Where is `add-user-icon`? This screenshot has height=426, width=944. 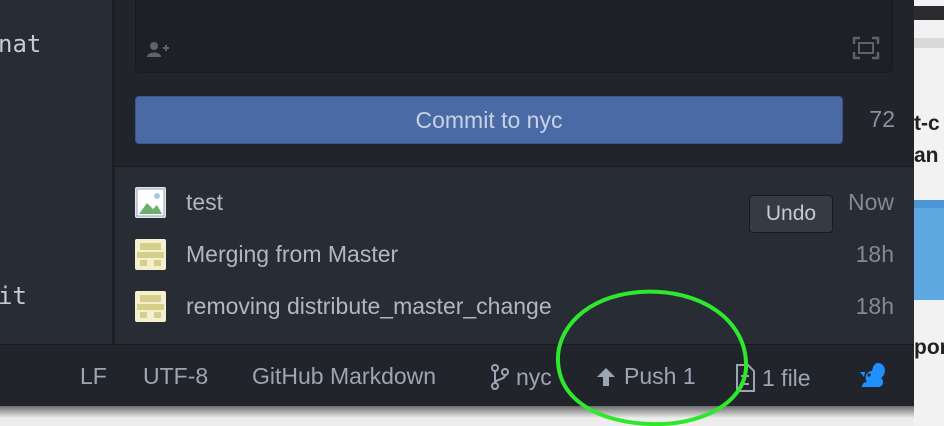 add-user-icon is located at coordinates (158, 49).